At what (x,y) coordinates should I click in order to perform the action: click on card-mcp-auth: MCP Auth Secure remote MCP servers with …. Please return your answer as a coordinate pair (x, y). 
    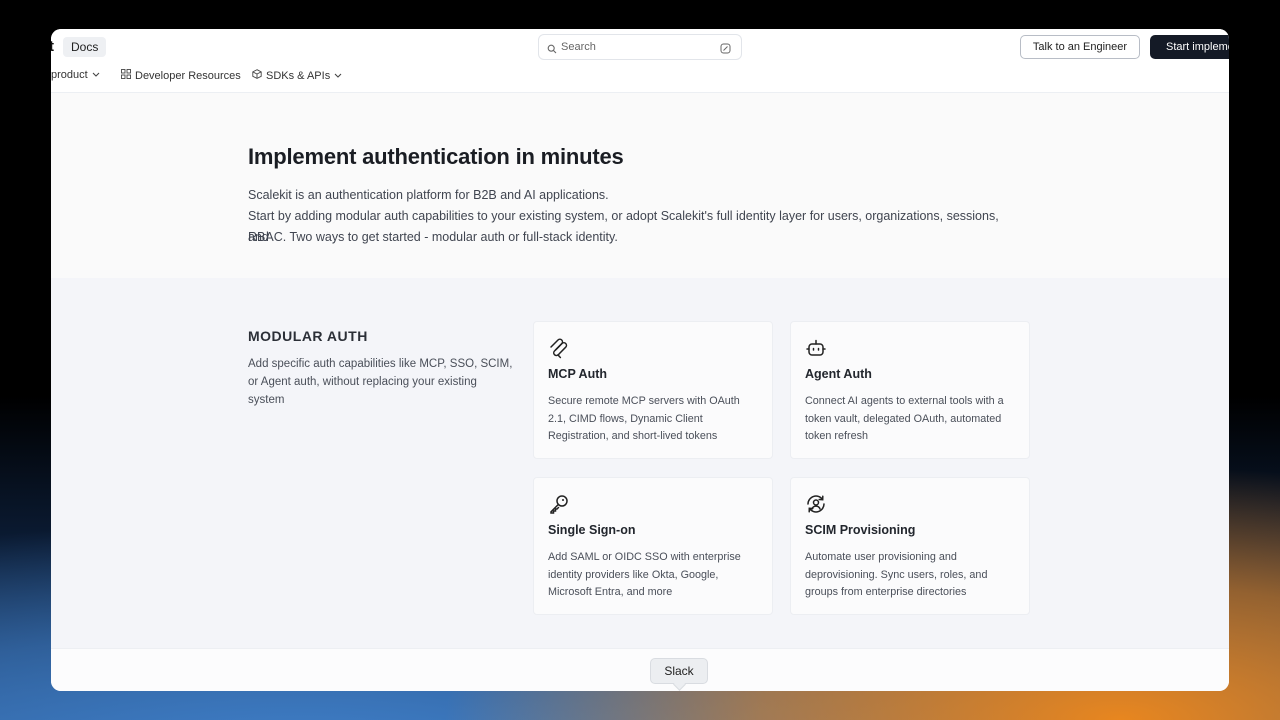
    Looking at the image, I should click on (653, 390).